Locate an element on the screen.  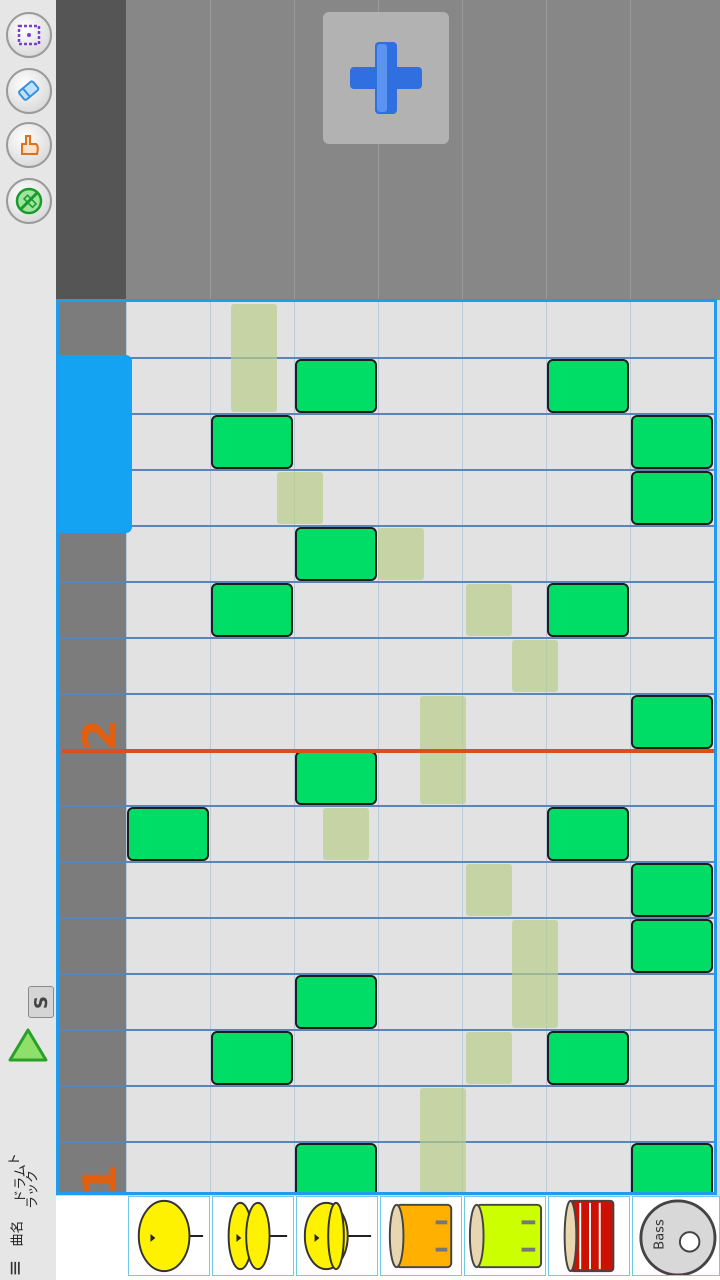
bass-drum-button: Bass is located at coordinates (676, 1236).